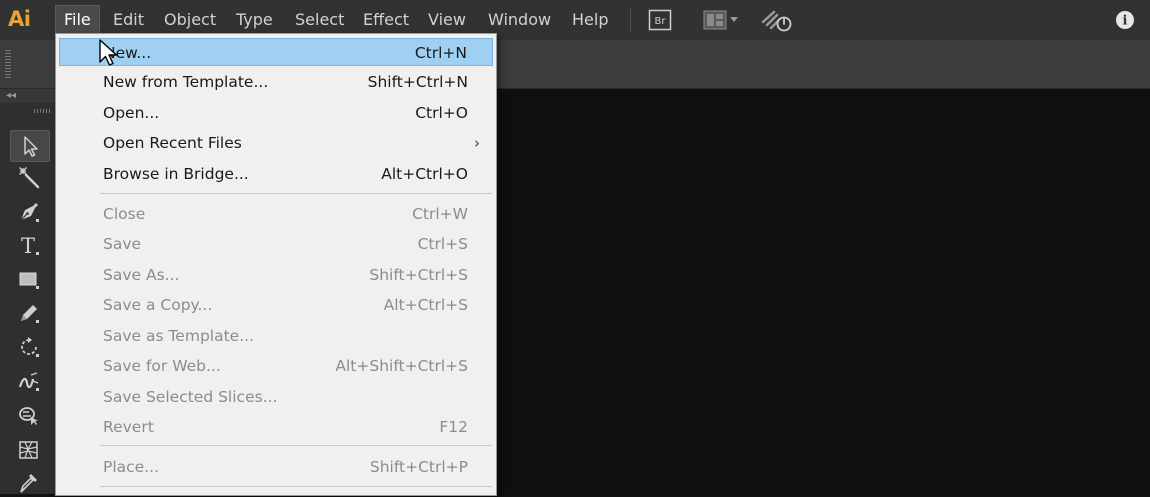 The image size is (1150, 497). What do you see at coordinates (447, 20) in the screenshot?
I see `menu-view: View` at bounding box center [447, 20].